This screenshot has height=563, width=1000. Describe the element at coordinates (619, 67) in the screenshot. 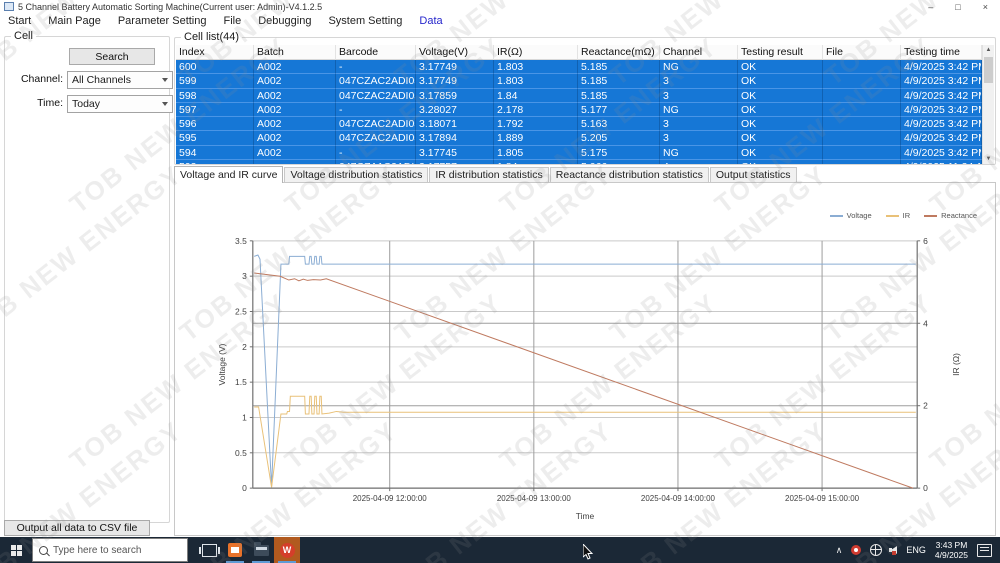

I see `cell-reactance-m: 5.185` at that location.